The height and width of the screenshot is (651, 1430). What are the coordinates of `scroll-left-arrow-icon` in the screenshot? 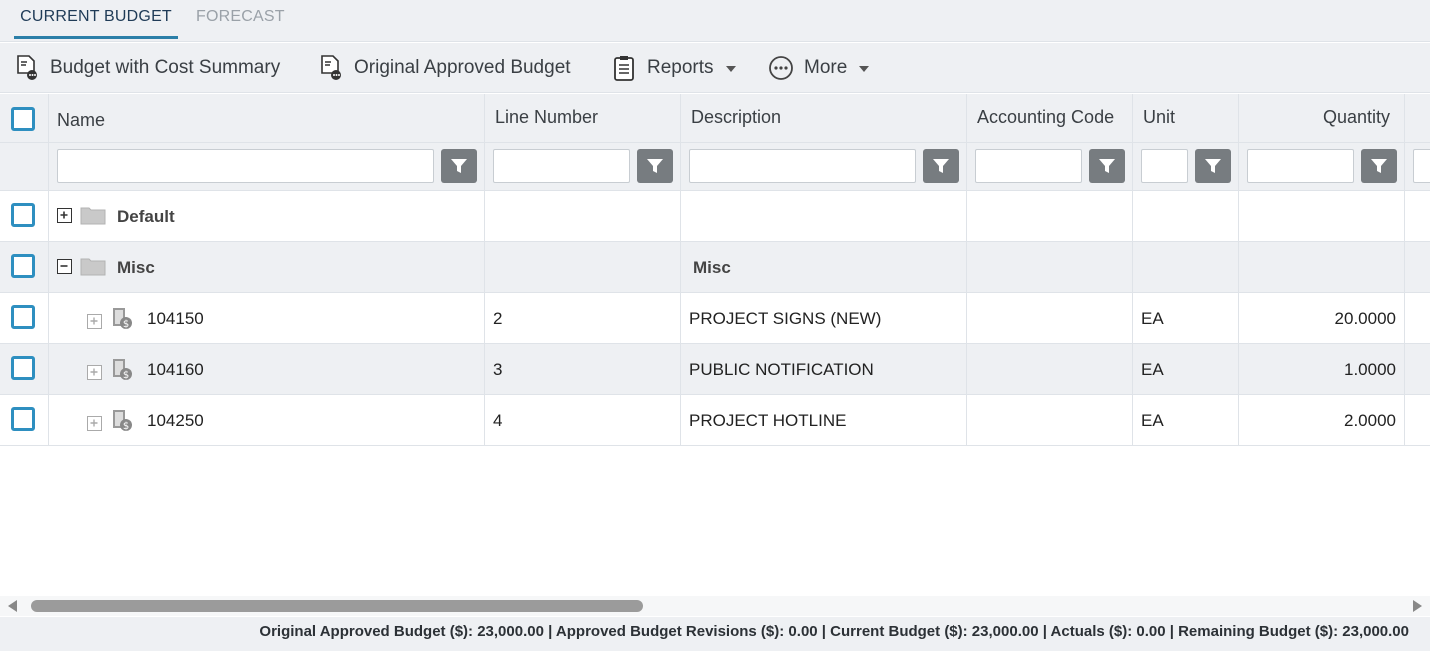 It's located at (12, 606).